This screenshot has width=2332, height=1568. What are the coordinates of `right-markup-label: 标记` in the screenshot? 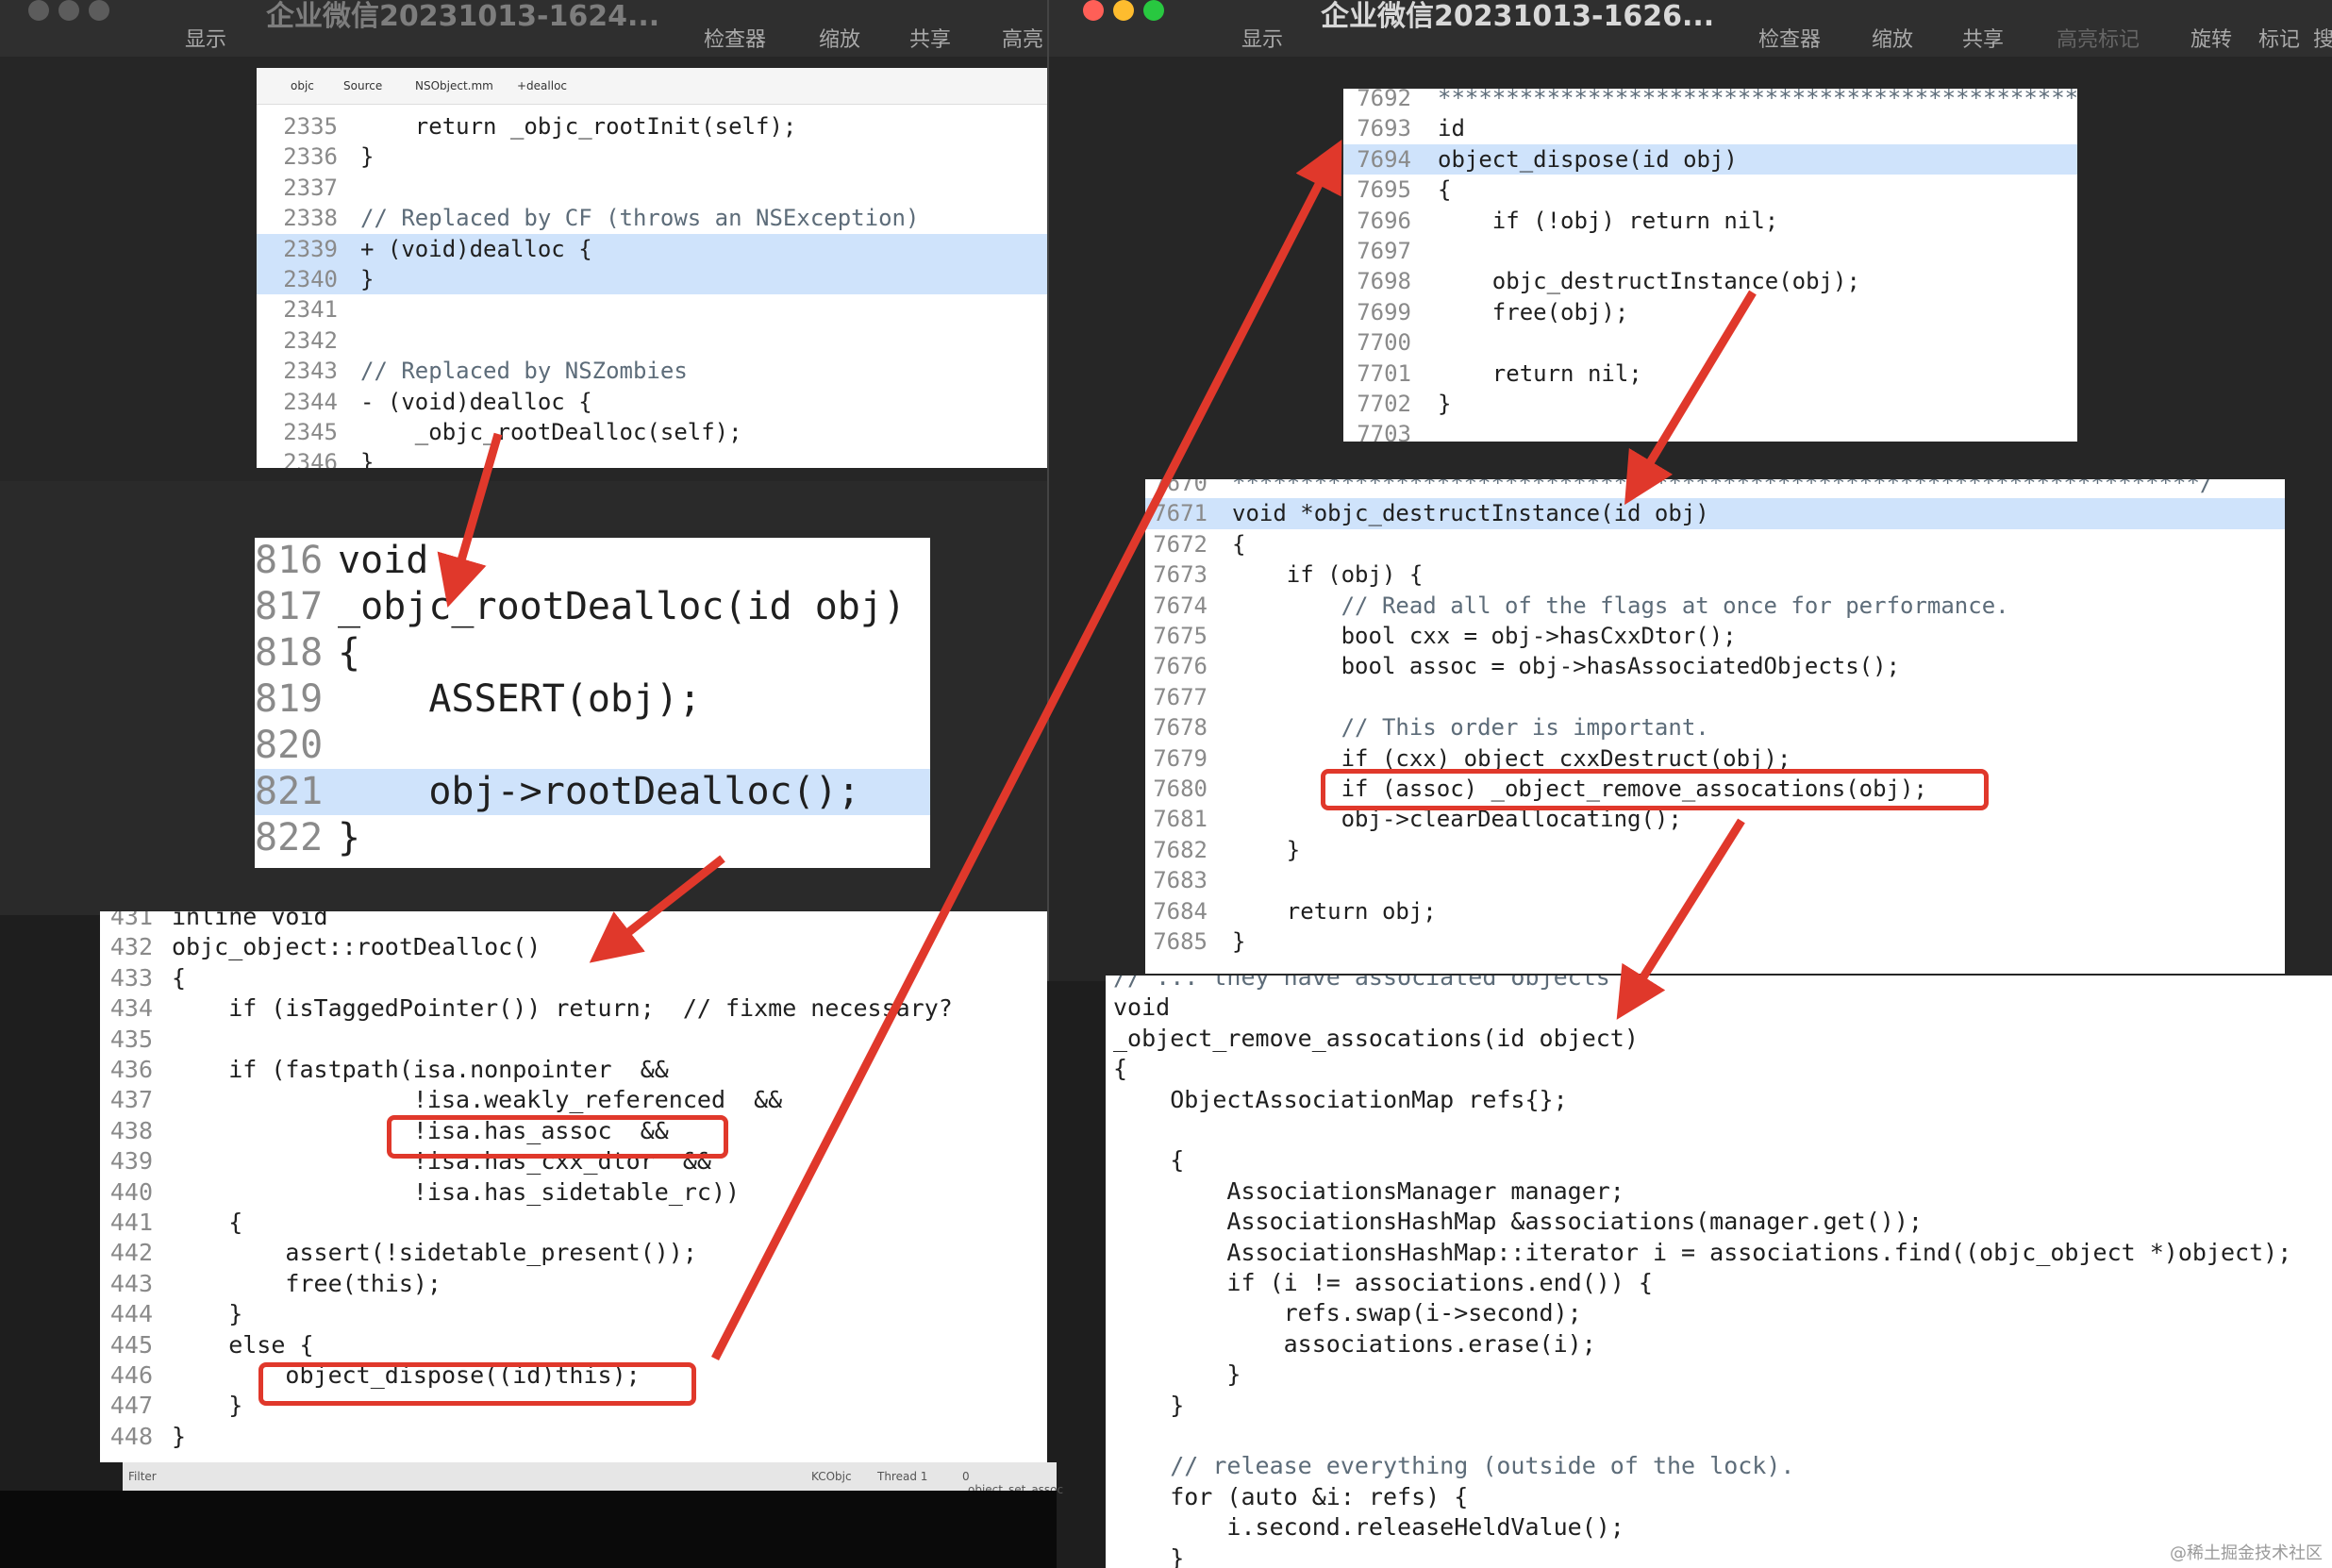 It's located at (2279, 38).